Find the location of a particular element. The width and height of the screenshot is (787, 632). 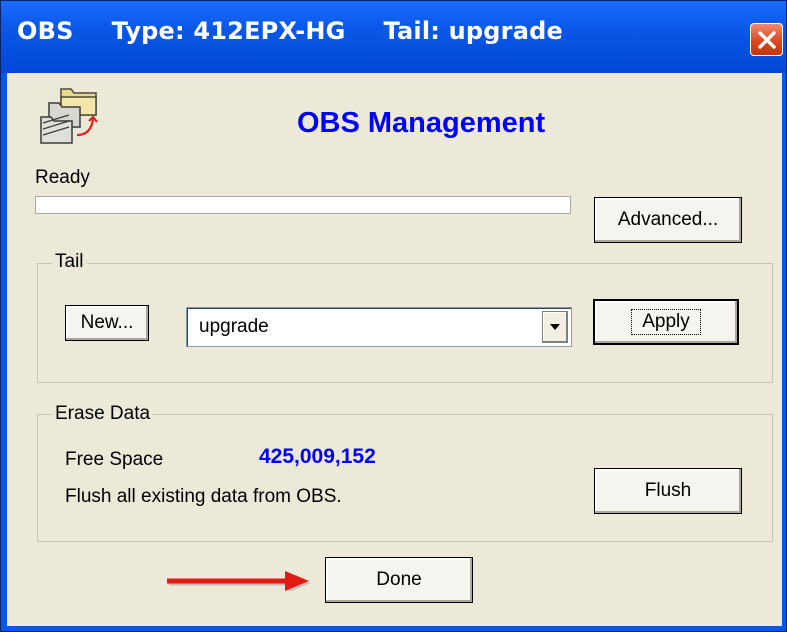

flush-description: Flush all existing data from OBS. is located at coordinates (203, 496).